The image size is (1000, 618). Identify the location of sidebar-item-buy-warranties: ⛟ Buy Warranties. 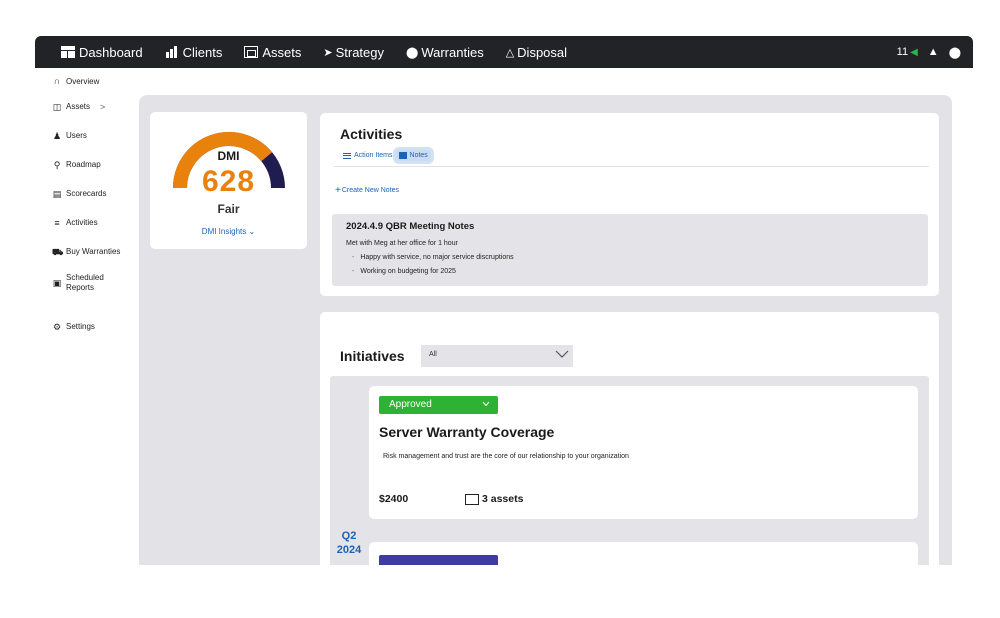
(91, 251).